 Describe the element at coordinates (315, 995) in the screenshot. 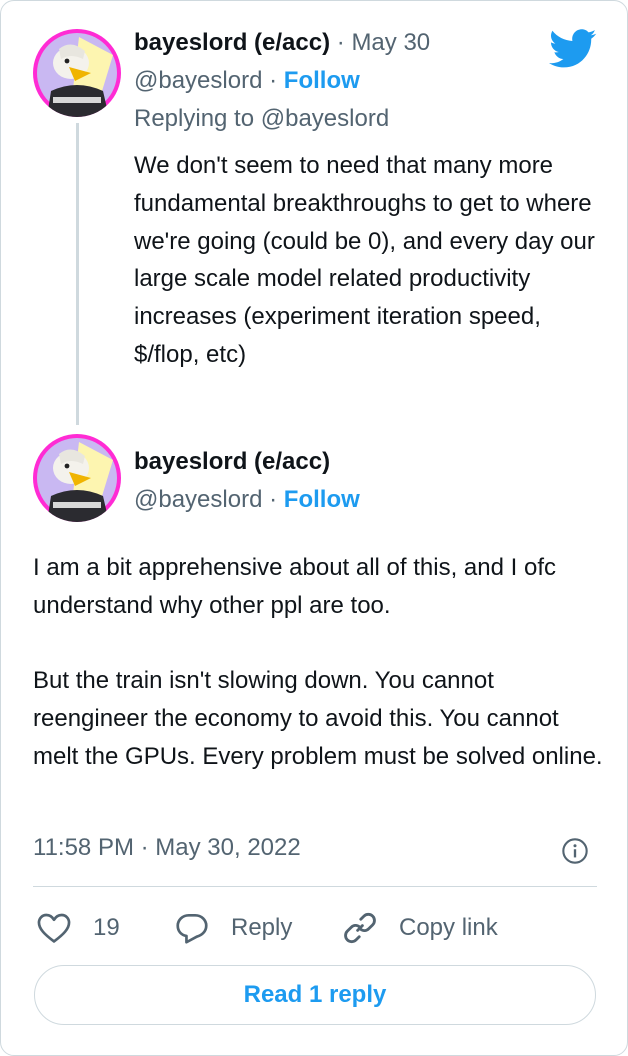

I see `read-replies-button: Read 1 reply` at that location.